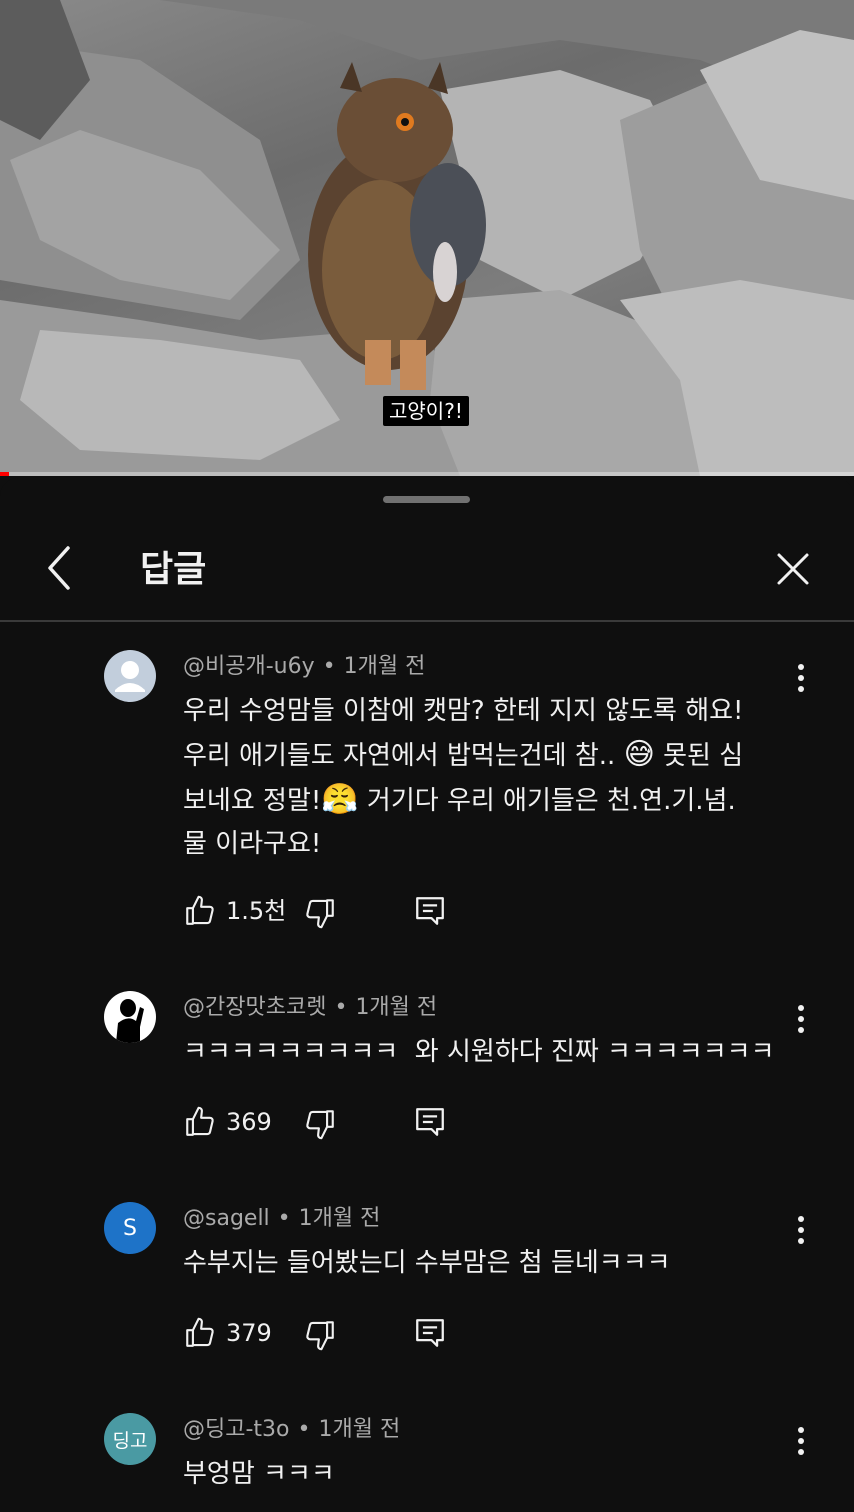  Describe the element at coordinates (226, 1218) in the screenshot. I see `comment-author: @sagell` at that location.